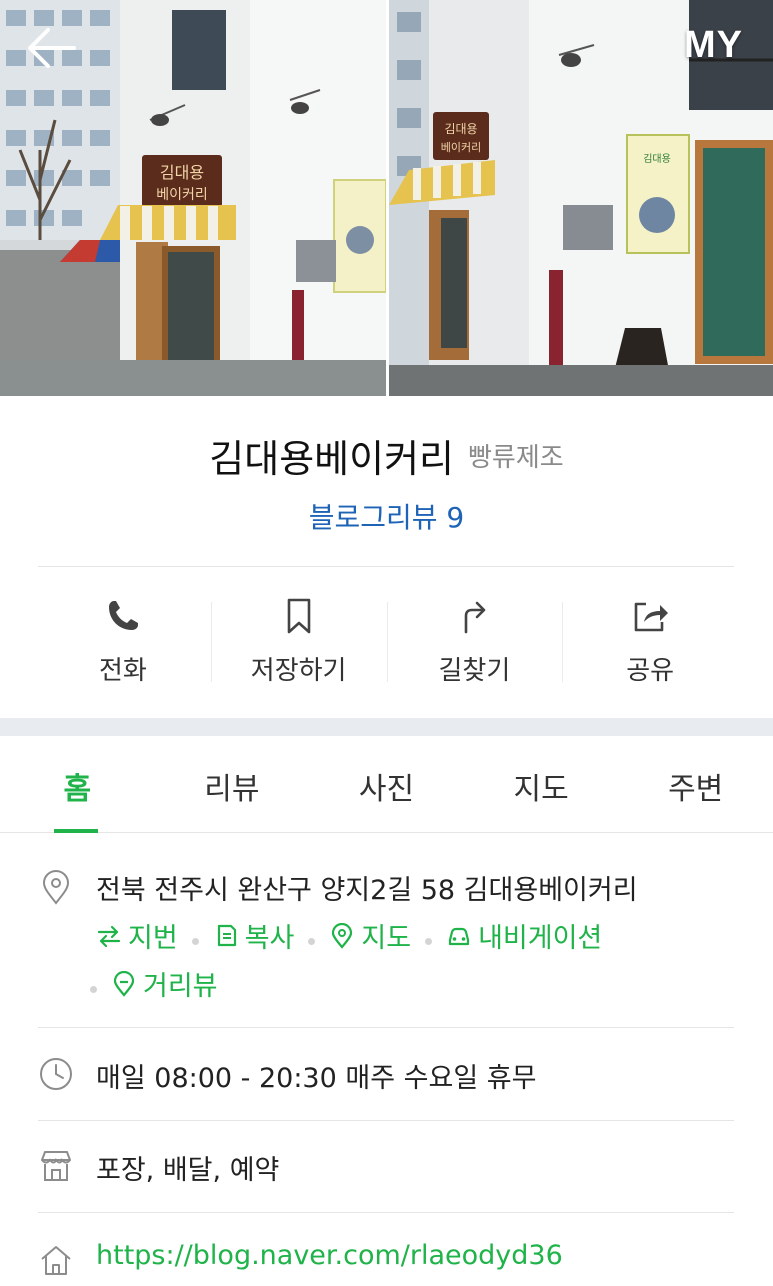 Image resolution: width=773 pixels, height=1286 pixels. What do you see at coordinates (56, 887) in the screenshot?
I see `location-pin-icon` at bounding box center [56, 887].